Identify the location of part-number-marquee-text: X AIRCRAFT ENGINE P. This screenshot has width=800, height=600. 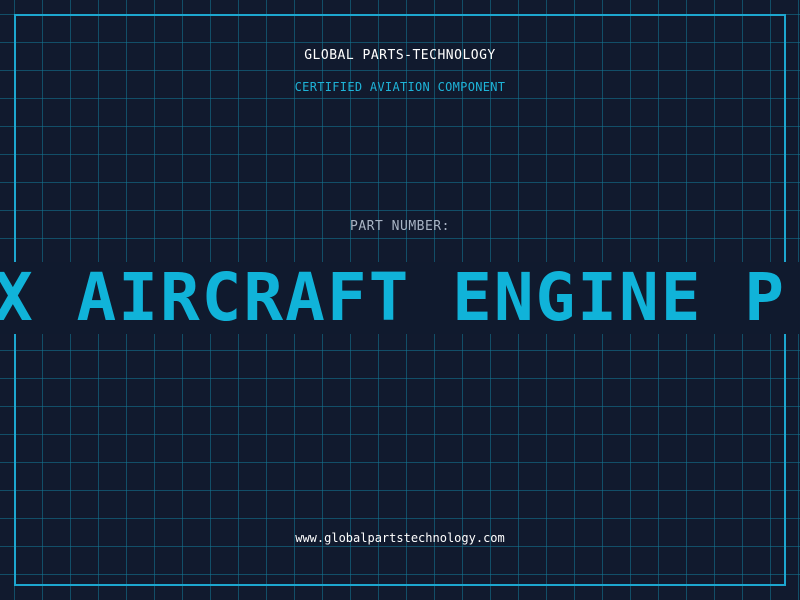
(393, 298).